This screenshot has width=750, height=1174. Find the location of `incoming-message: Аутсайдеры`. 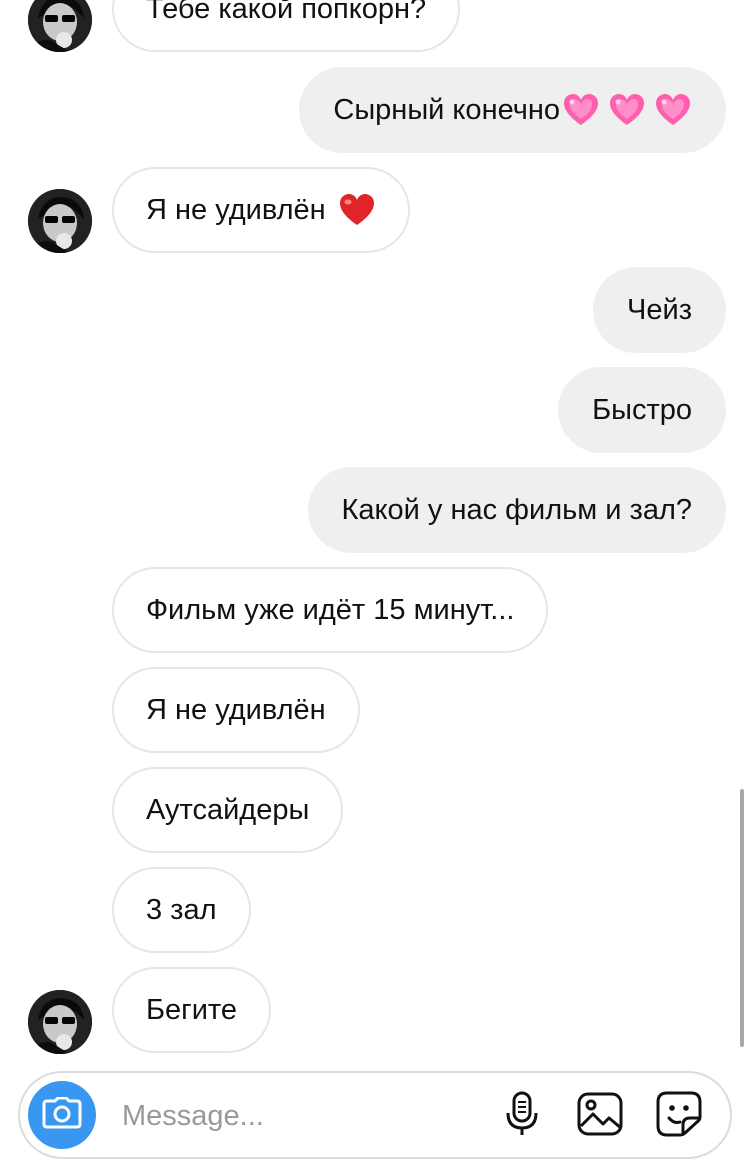

incoming-message: Аутсайдеры is located at coordinates (228, 810).